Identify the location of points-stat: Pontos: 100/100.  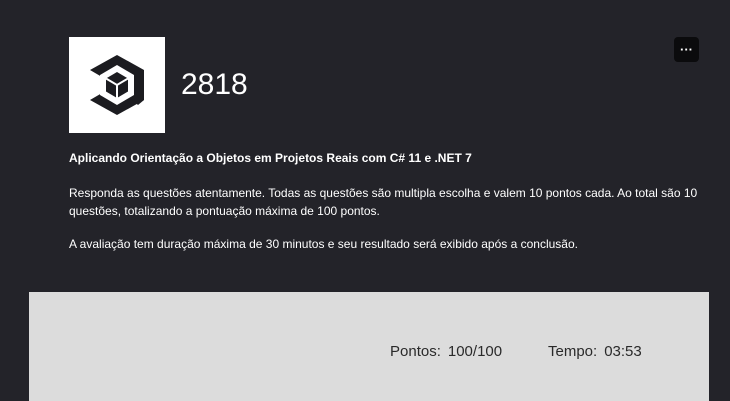
(446, 351).